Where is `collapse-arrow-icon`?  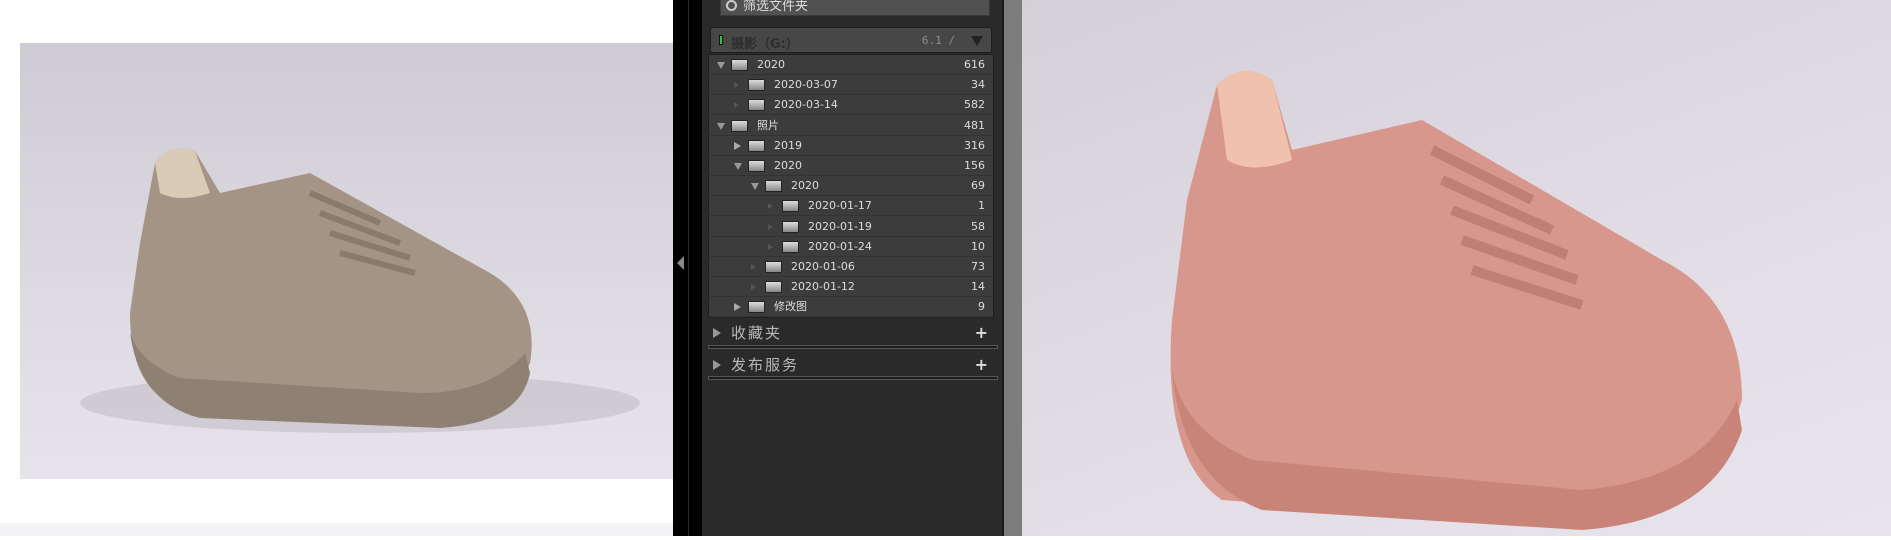
collapse-arrow-icon is located at coordinates (680, 263).